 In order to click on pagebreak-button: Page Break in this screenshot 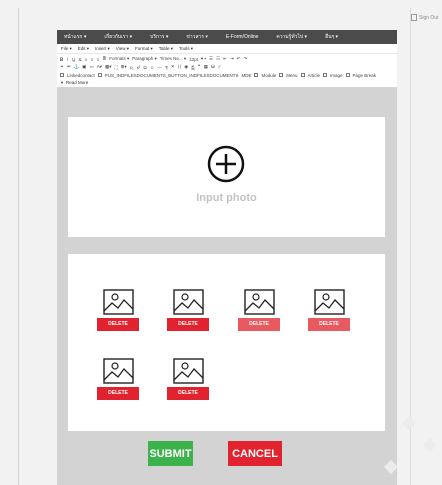, I will do `click(365, 75)`.